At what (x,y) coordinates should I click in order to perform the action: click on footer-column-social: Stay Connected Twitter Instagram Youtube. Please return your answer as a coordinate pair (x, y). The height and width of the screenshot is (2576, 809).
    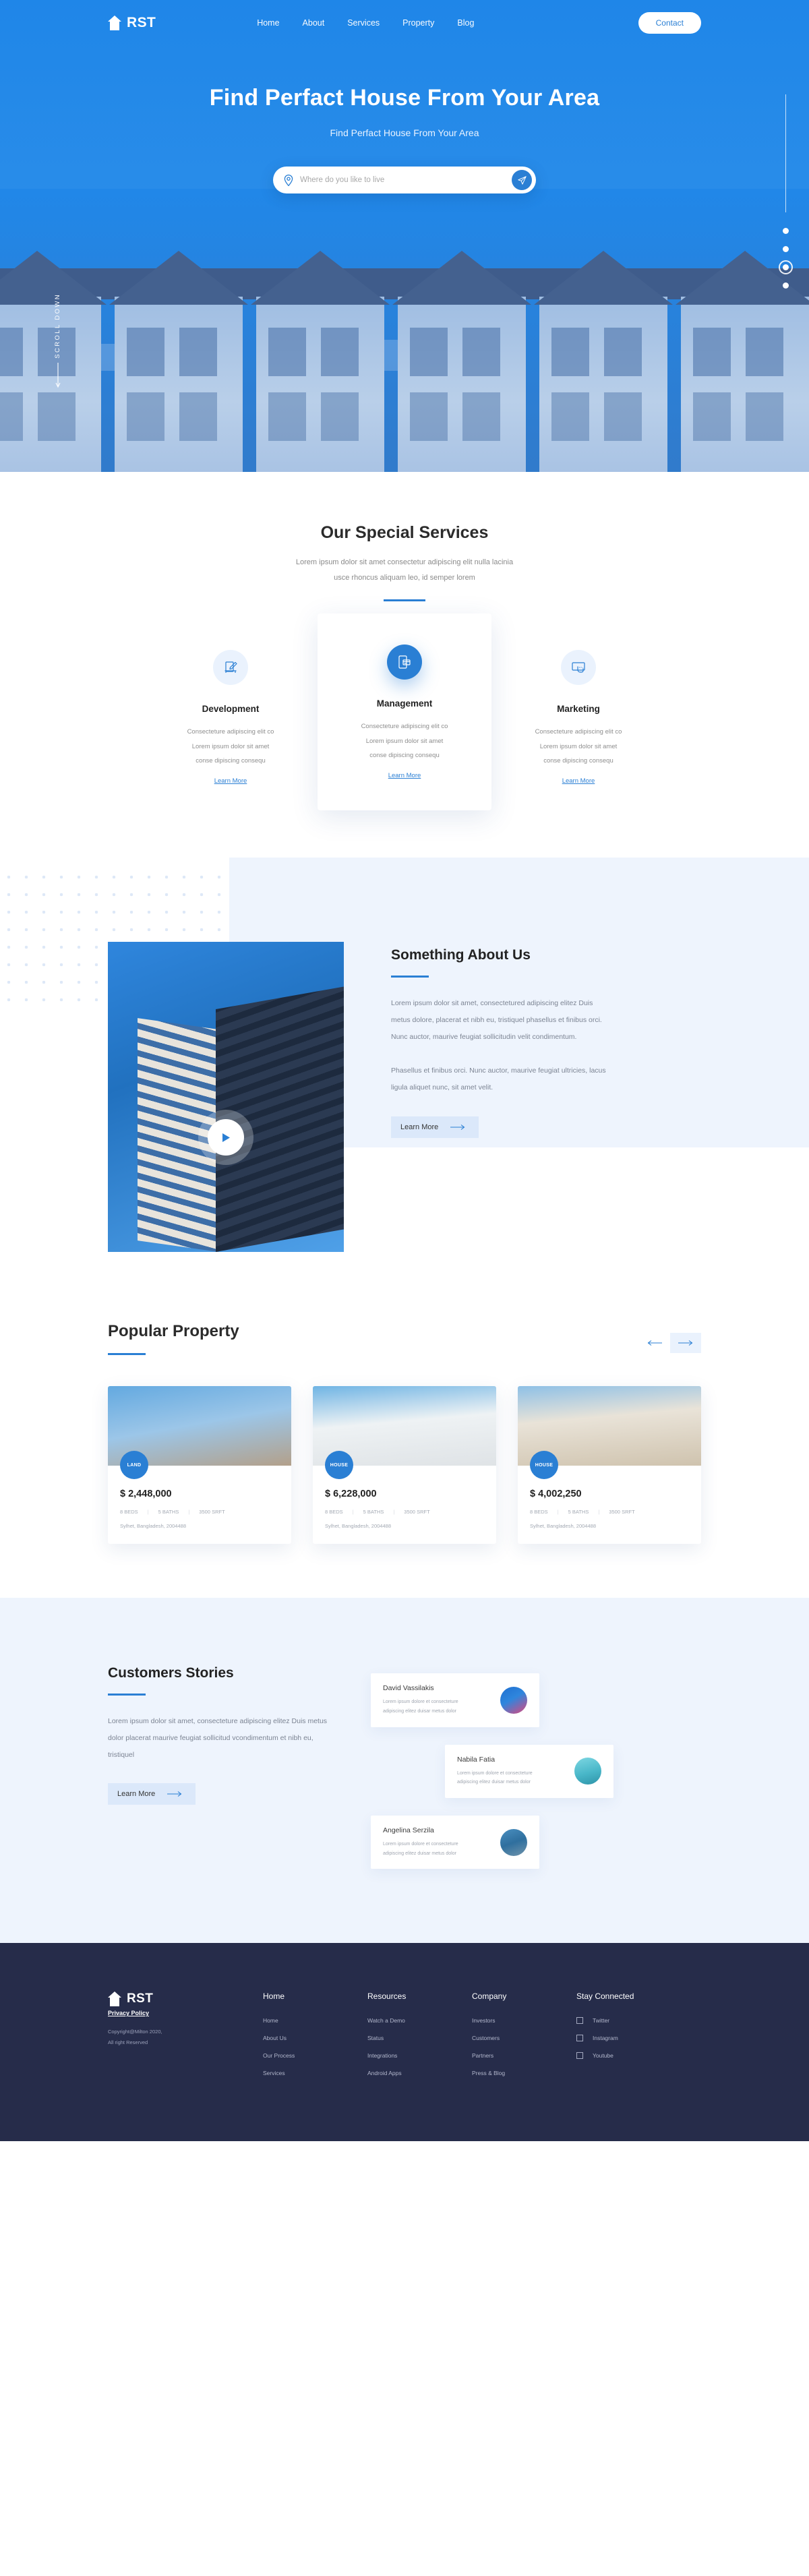
    Looking at the image, I should click on (628, 2039).